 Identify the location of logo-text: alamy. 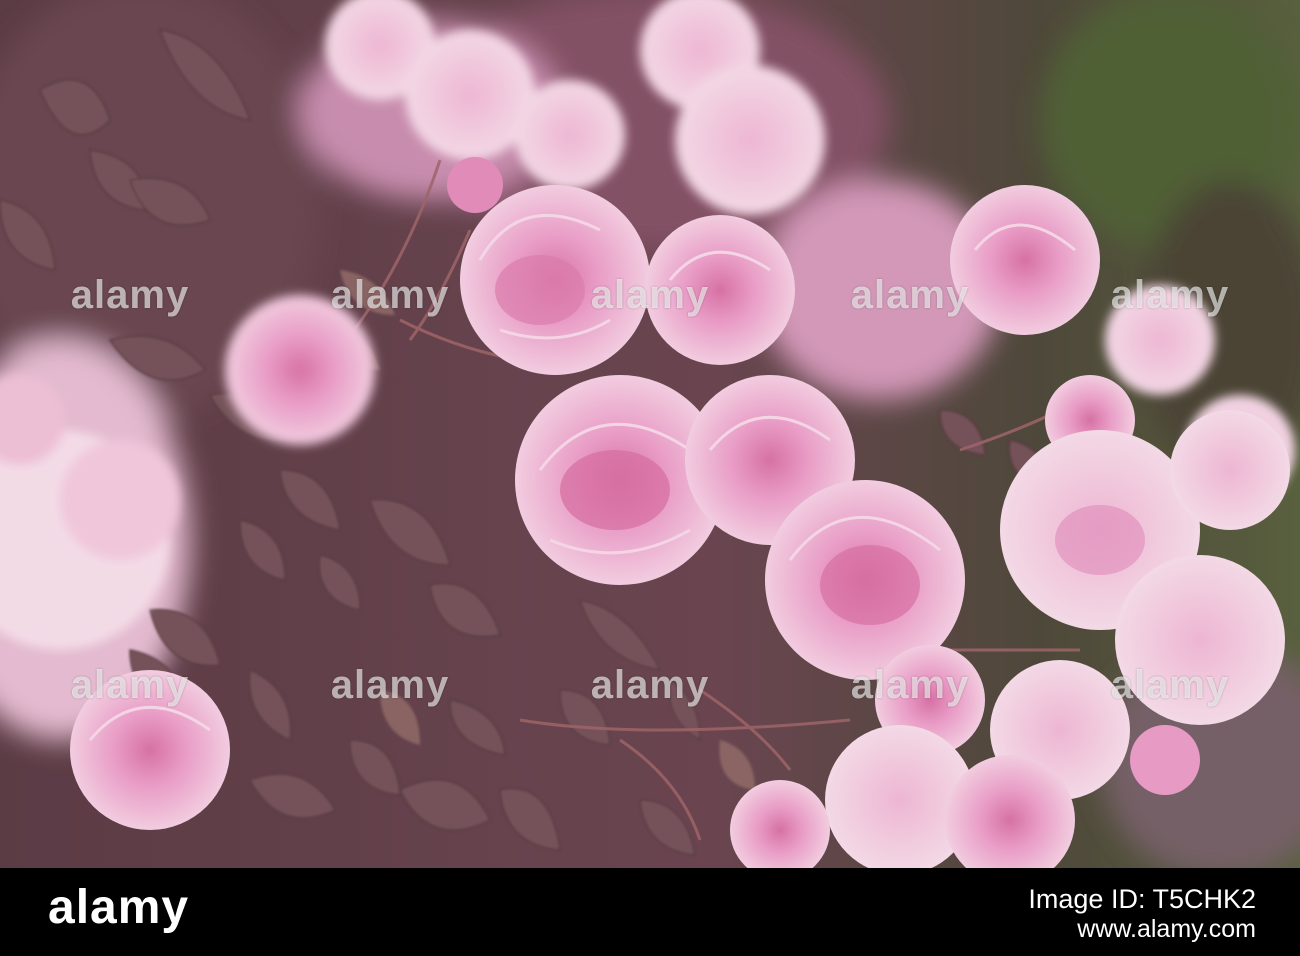
(119, 907).